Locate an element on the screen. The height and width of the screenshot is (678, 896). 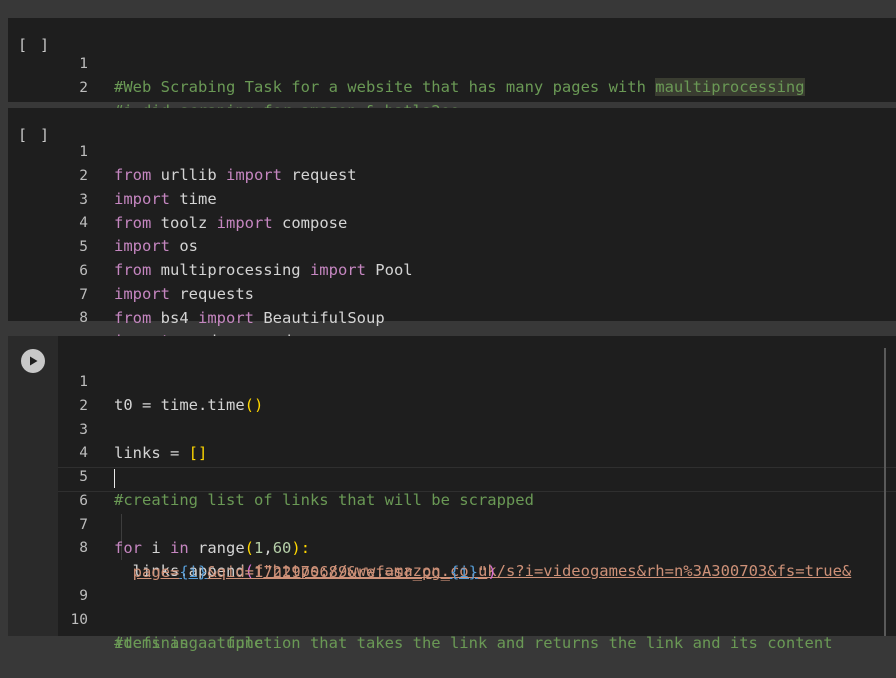
code-text: from toolz import compose is located at coordinates (231, 223).